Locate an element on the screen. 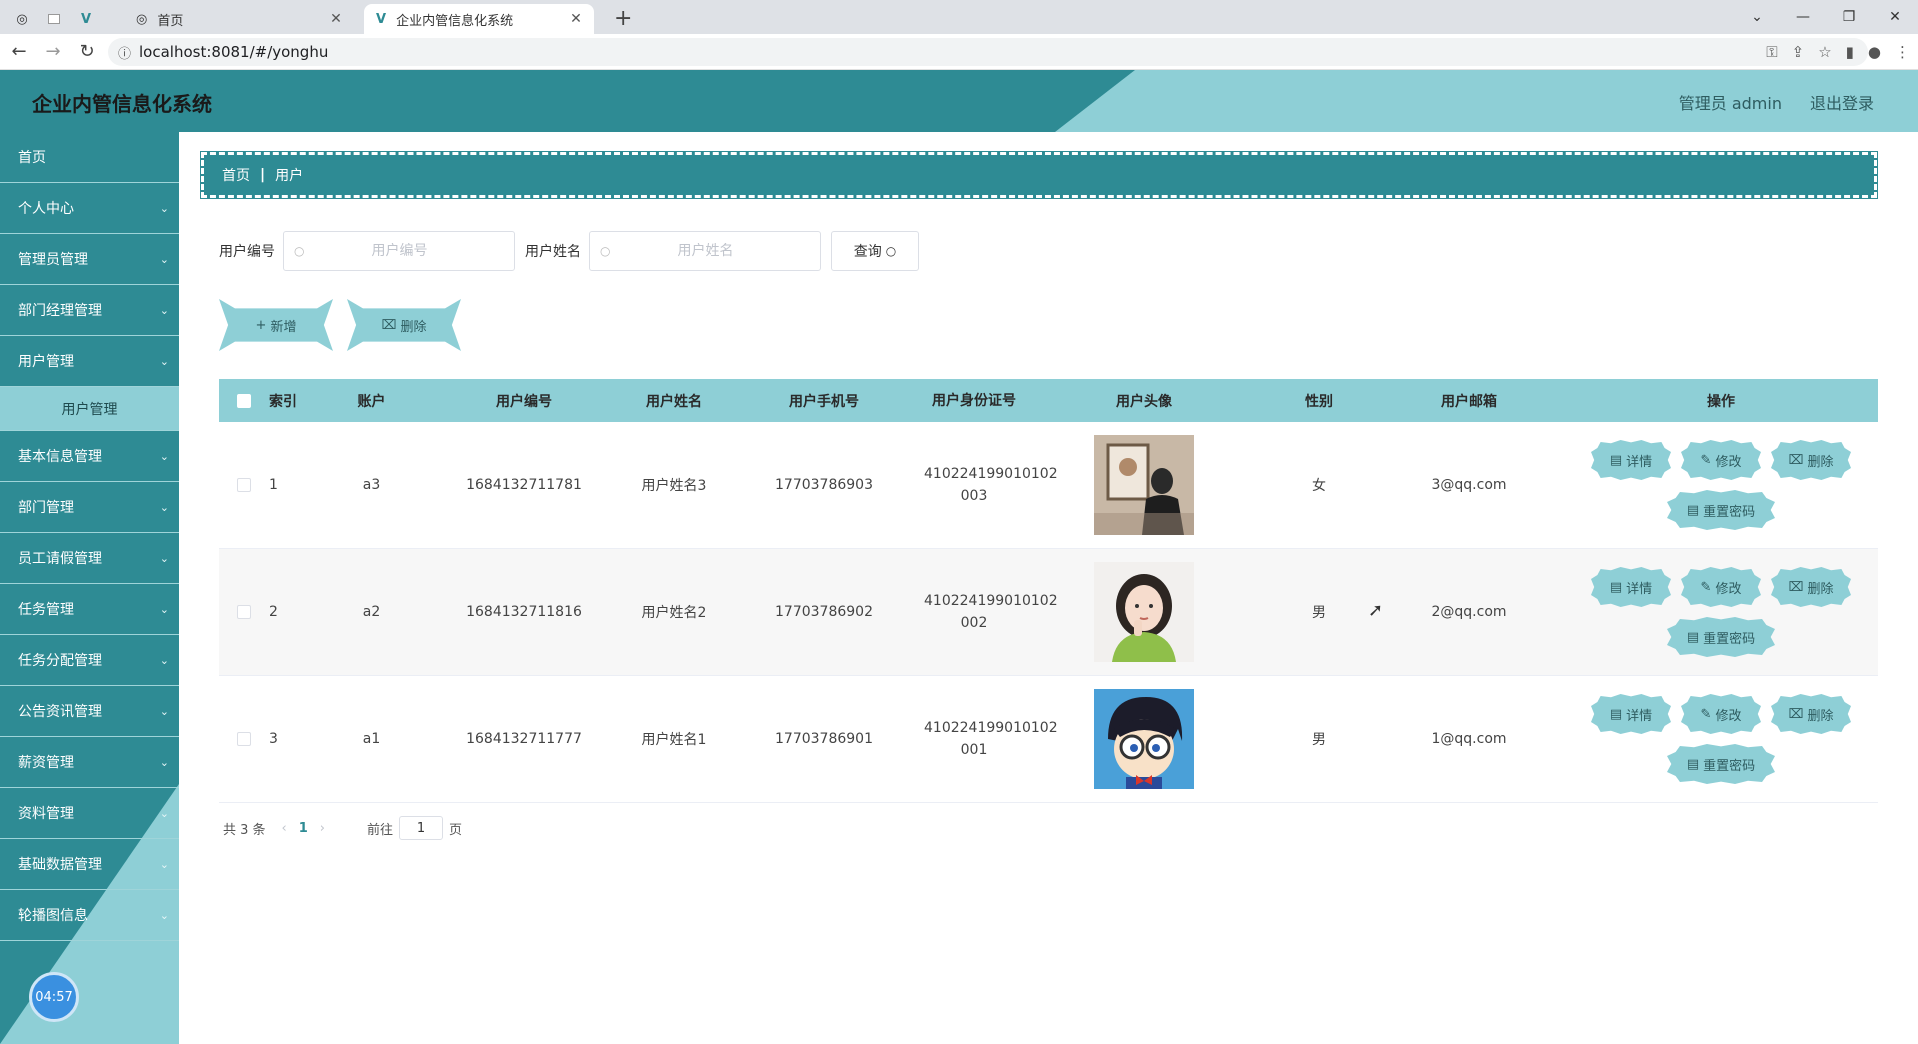  idcard-line-2: 002 is located at coordinates (974, 623).